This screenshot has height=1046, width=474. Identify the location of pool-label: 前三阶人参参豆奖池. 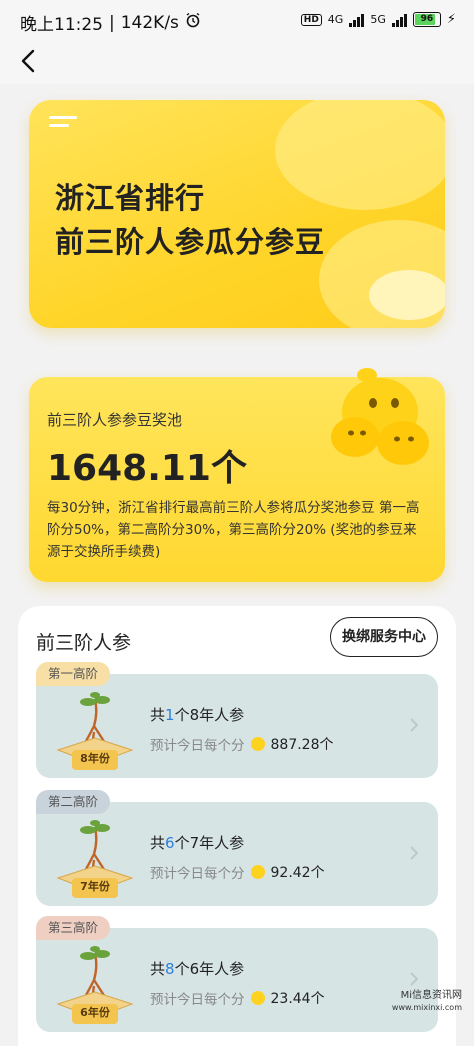
(115, 420).